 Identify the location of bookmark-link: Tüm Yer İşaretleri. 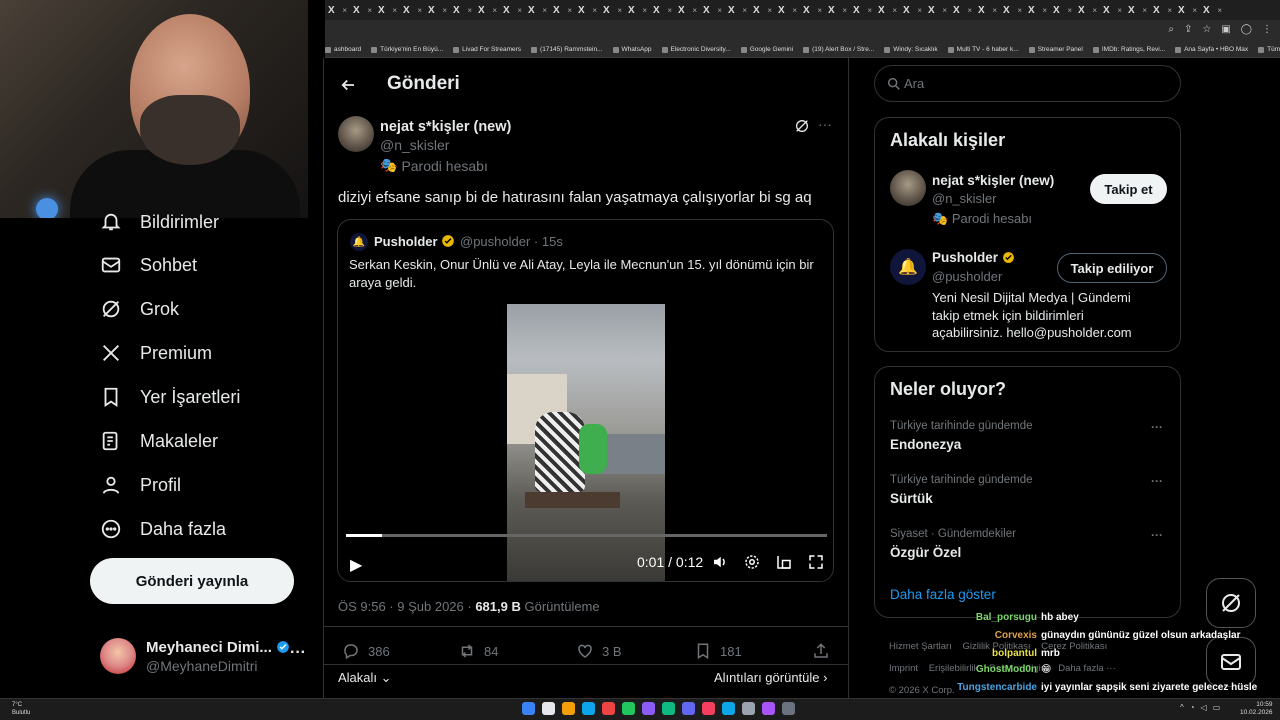
(1269, 49).